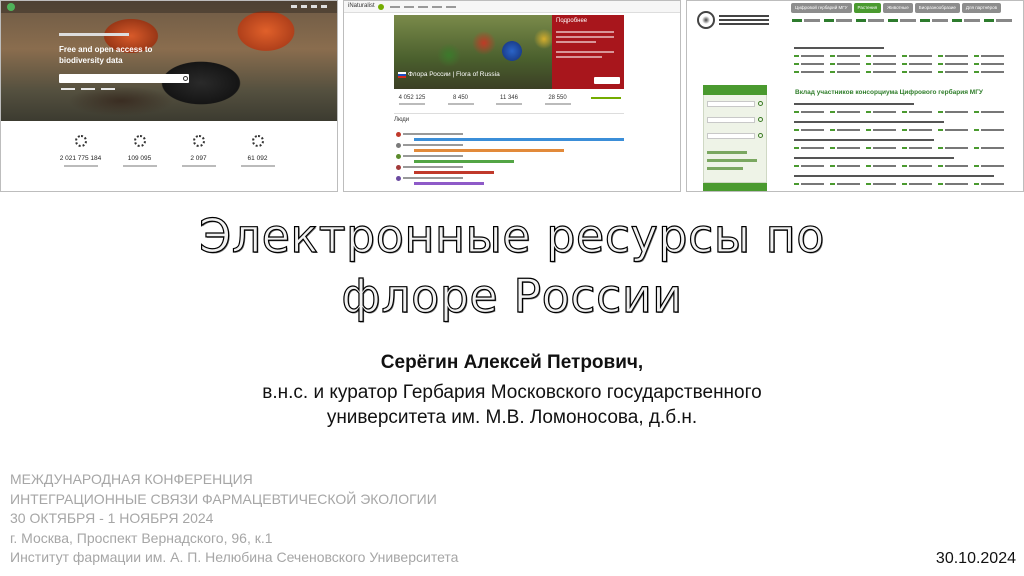 The image size is (1024, 576). What do you see at coordinates (94, 34) in the screenshot?
I see `gbif-subtitle` at bounding box center [94, 34].